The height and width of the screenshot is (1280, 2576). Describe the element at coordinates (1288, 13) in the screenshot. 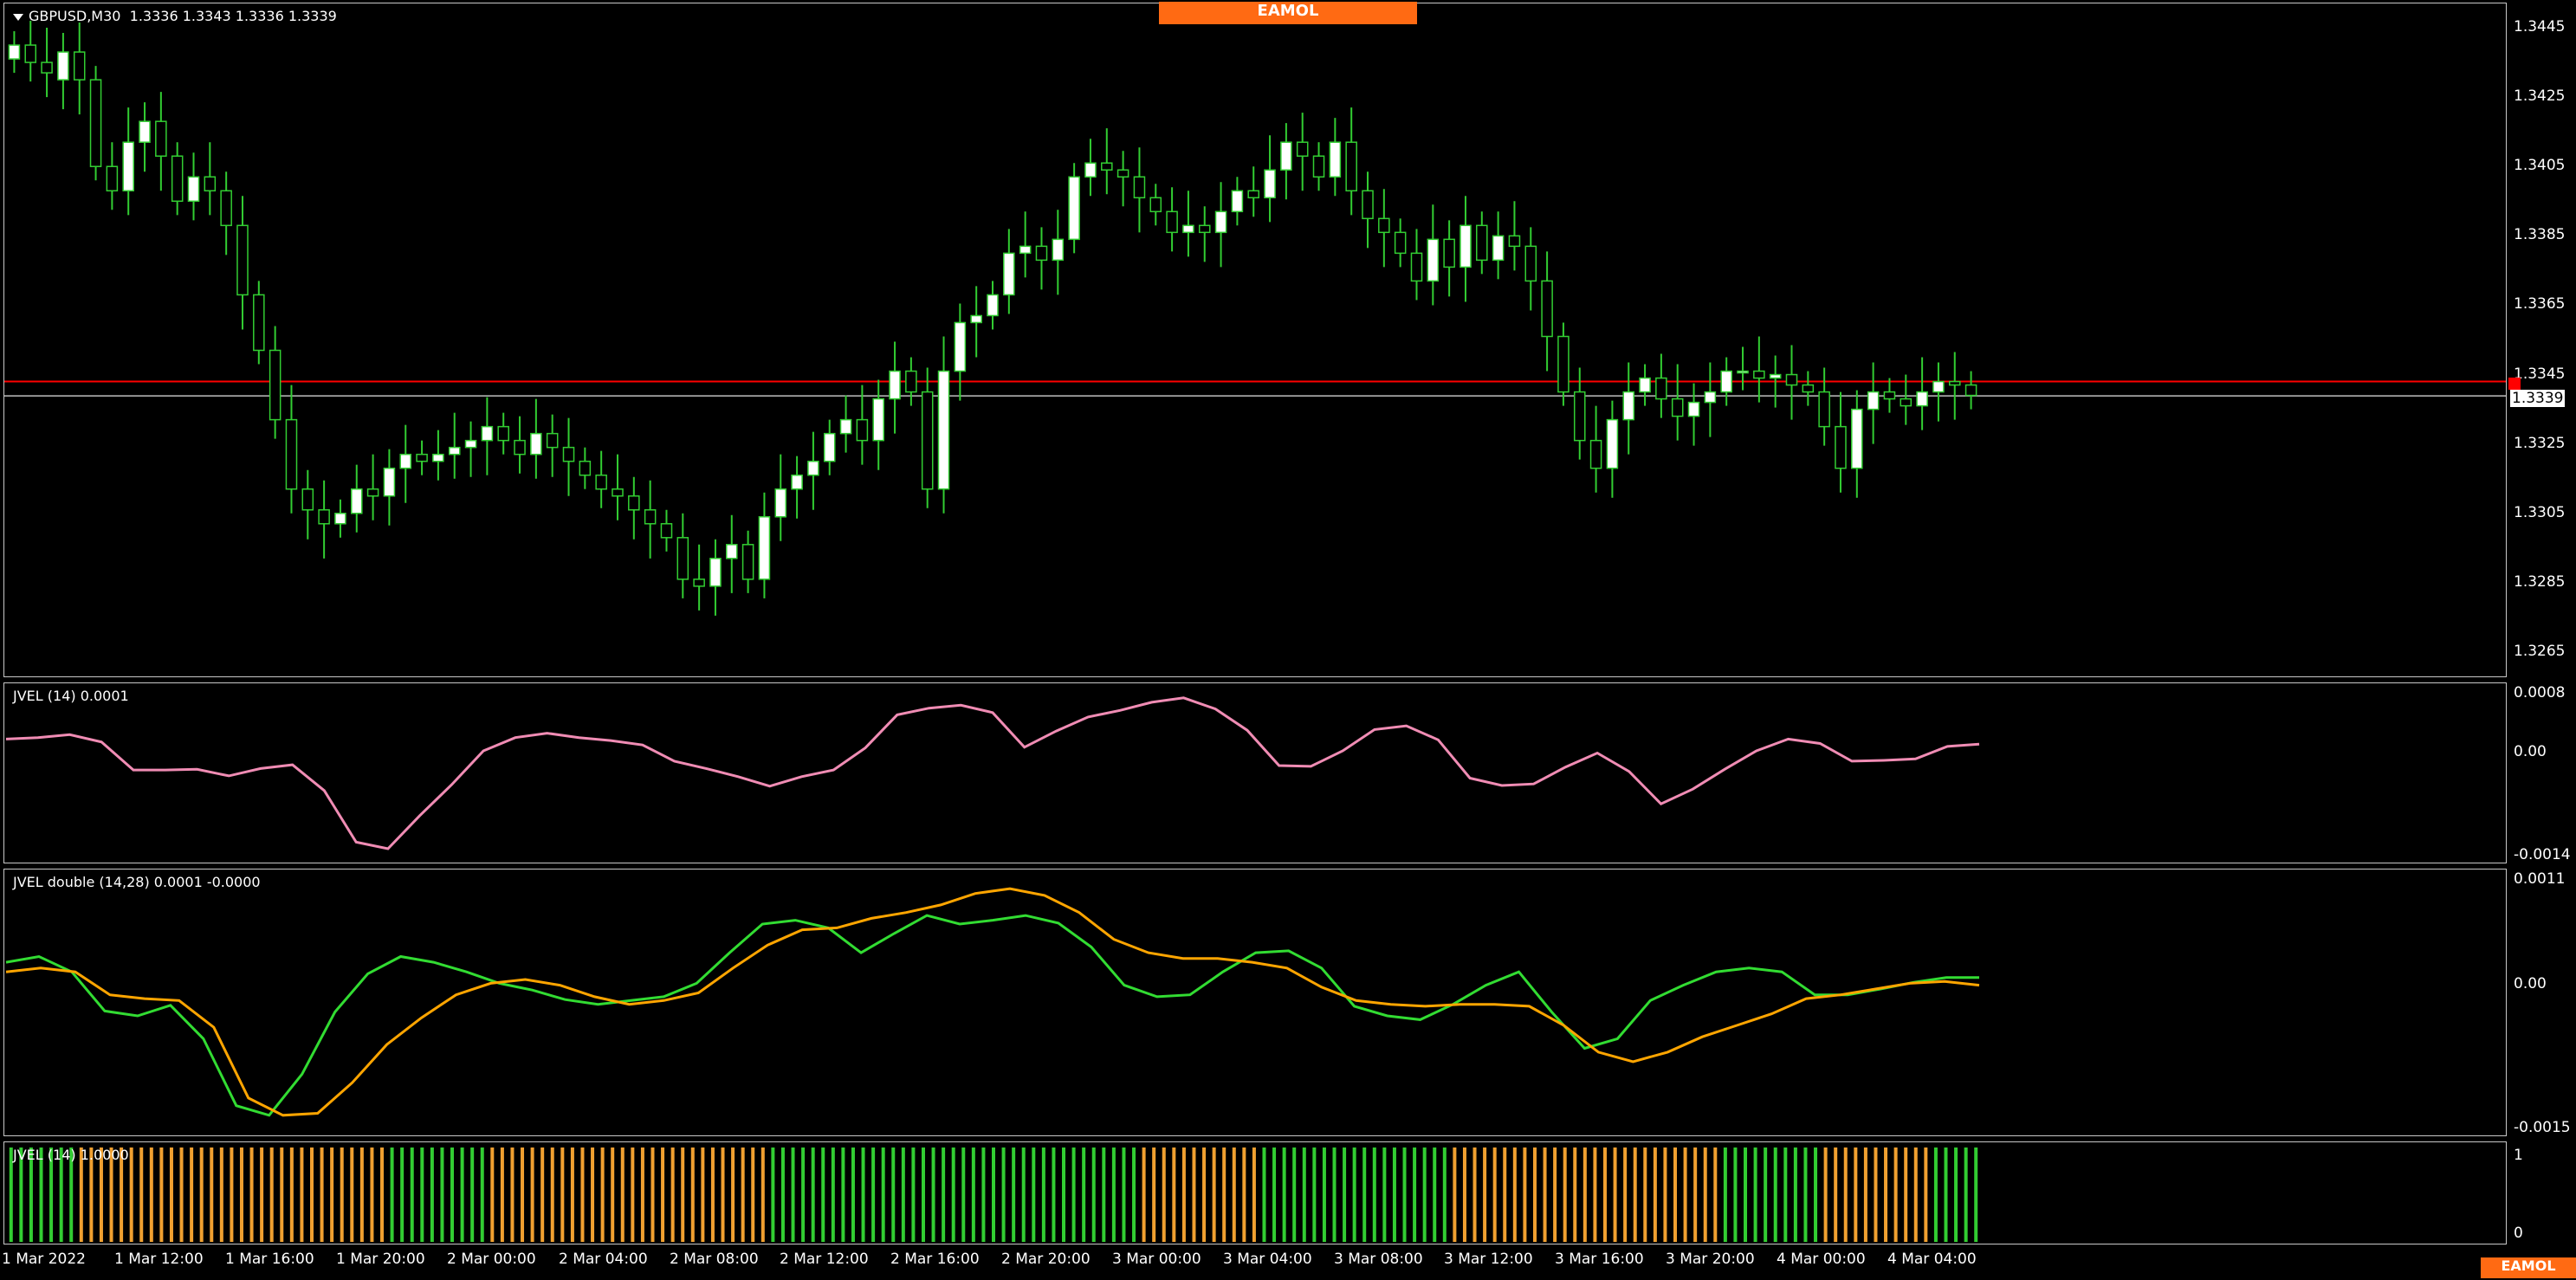

I see `eamol-logo-banner: EAMOL` at that location.